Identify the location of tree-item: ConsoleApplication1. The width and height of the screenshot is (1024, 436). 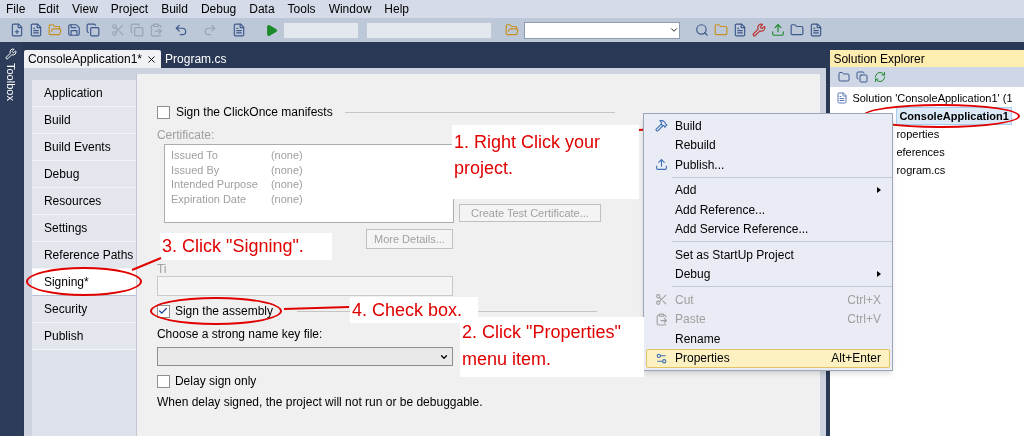
(954, 116).